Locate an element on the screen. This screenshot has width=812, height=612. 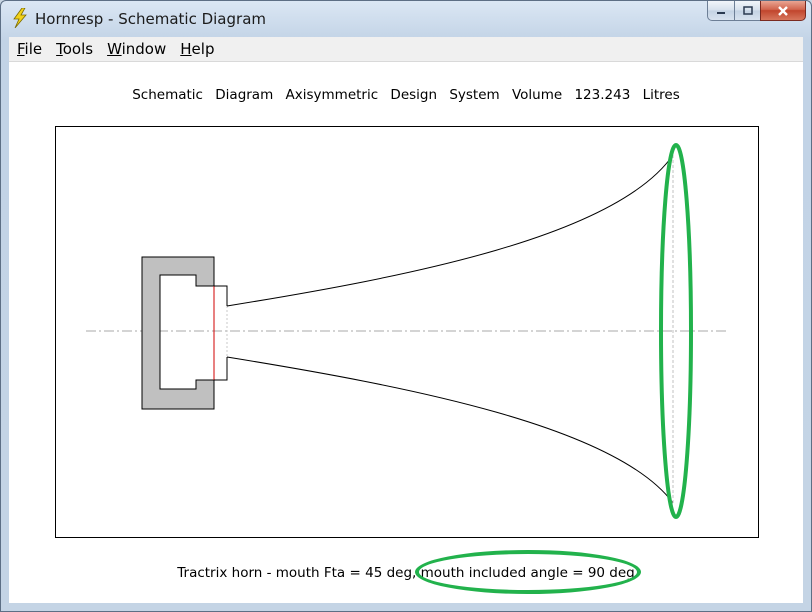
menu-help: Help is located at coordinates (197, 49).